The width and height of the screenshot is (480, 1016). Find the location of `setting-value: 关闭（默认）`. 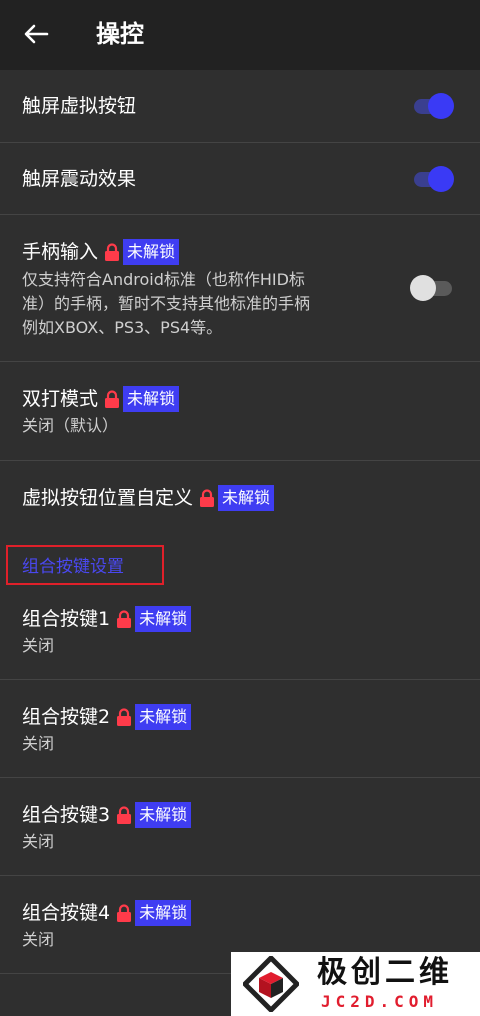

setting-value: 关闭（默认） is located at coordinates (70, 425).